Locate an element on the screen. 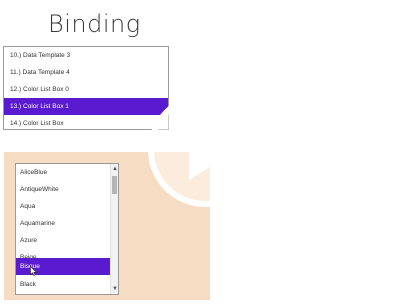  play-icon is located at coordinates (205, 150).